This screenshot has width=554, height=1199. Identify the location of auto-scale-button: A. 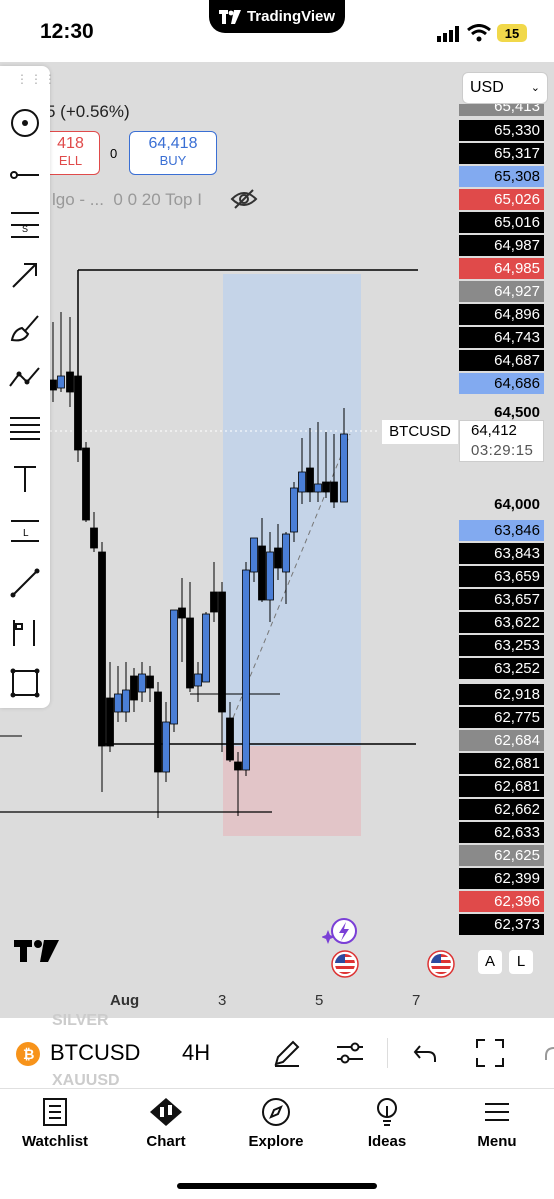
(490, 962).